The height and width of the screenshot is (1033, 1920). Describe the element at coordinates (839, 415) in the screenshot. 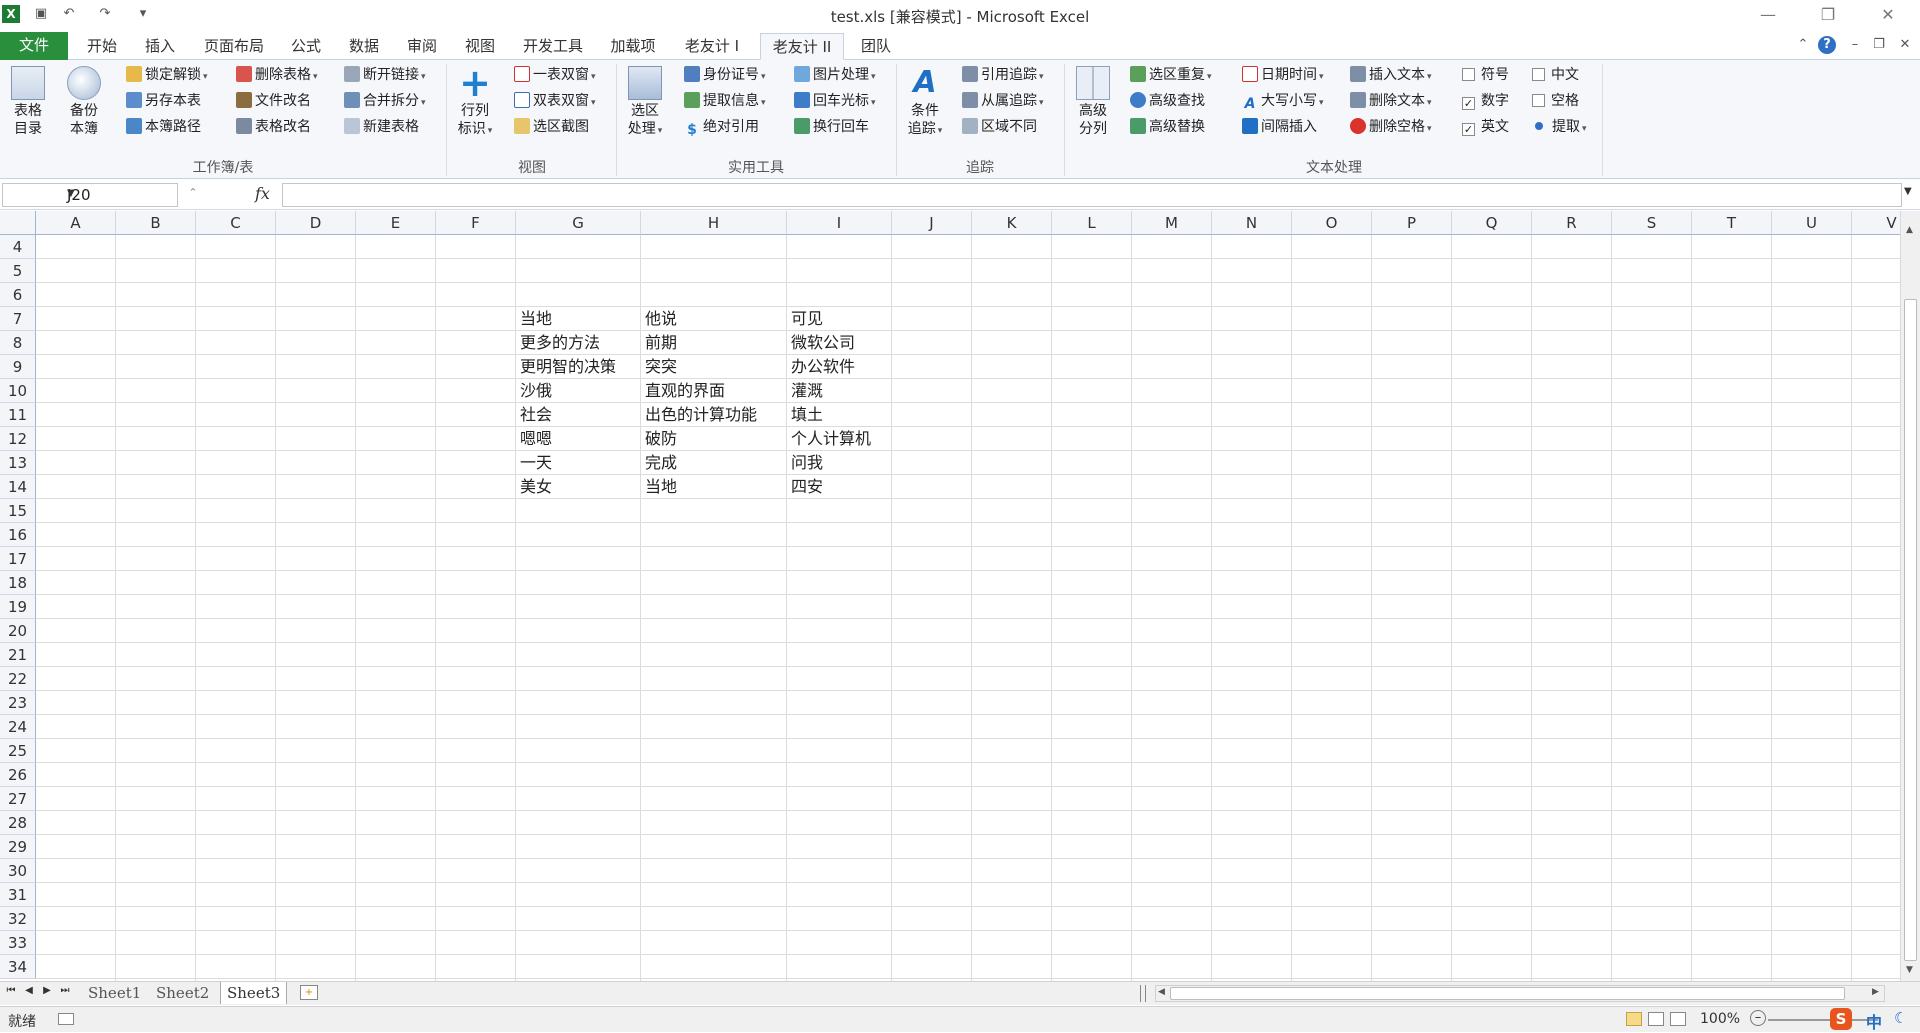

I see `cell-i11: 填土` at that location.